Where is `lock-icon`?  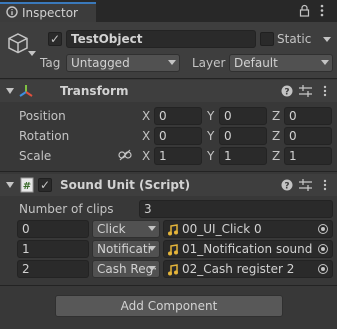 lock-icon is located at coordinates (304, 10).